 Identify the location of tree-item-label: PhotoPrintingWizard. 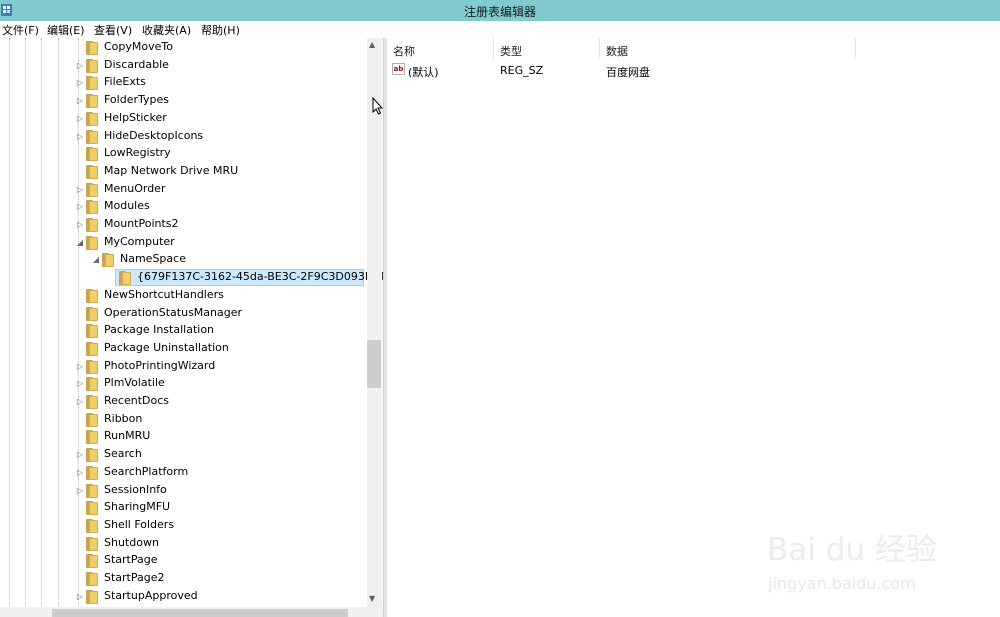
(160, 365).